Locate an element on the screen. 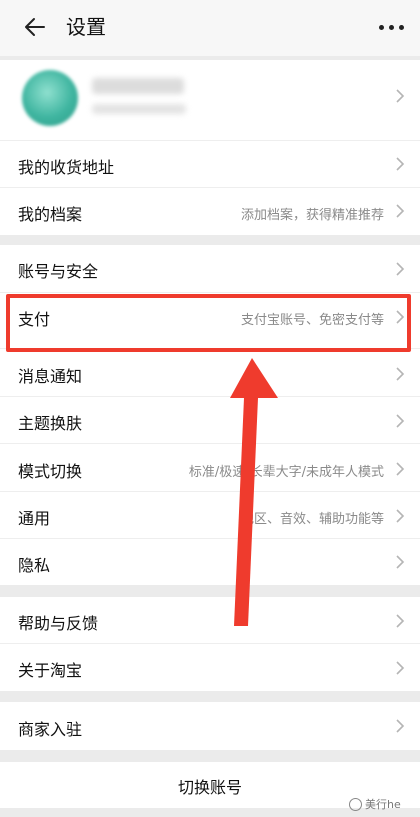 The width and height of the screenshot is (420, 817). row-hint: 添加档案，获得精准推荐 is located at coordinates (312, 215).